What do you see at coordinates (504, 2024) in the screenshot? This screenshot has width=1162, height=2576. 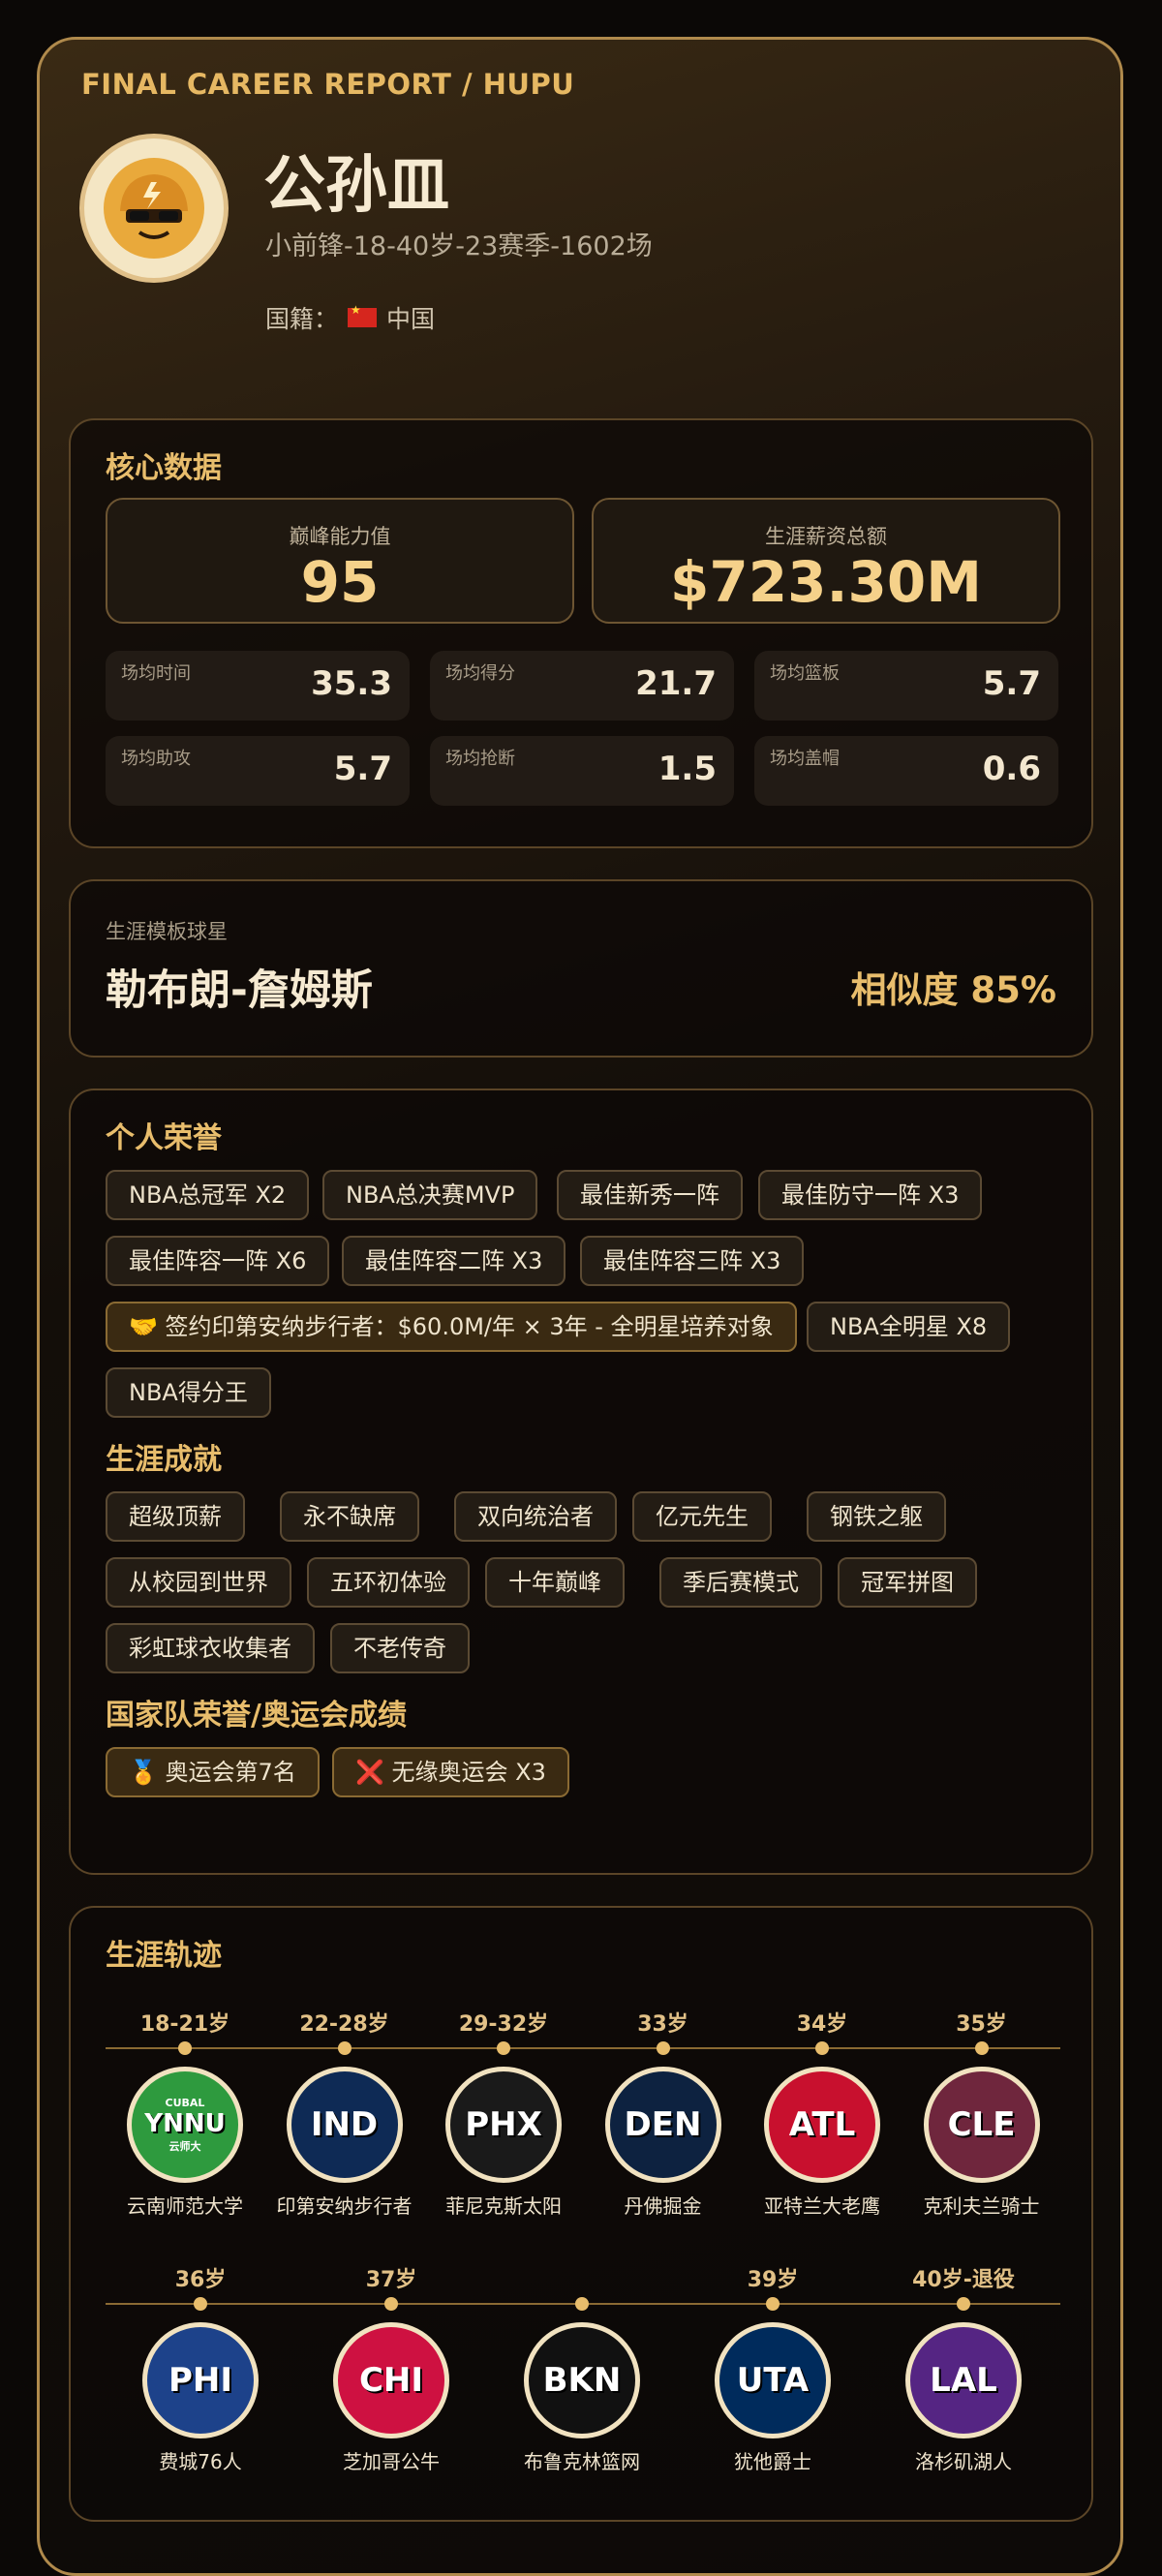 I see `timeline-age: 29-32岁` at bounding box center [504, 2024].